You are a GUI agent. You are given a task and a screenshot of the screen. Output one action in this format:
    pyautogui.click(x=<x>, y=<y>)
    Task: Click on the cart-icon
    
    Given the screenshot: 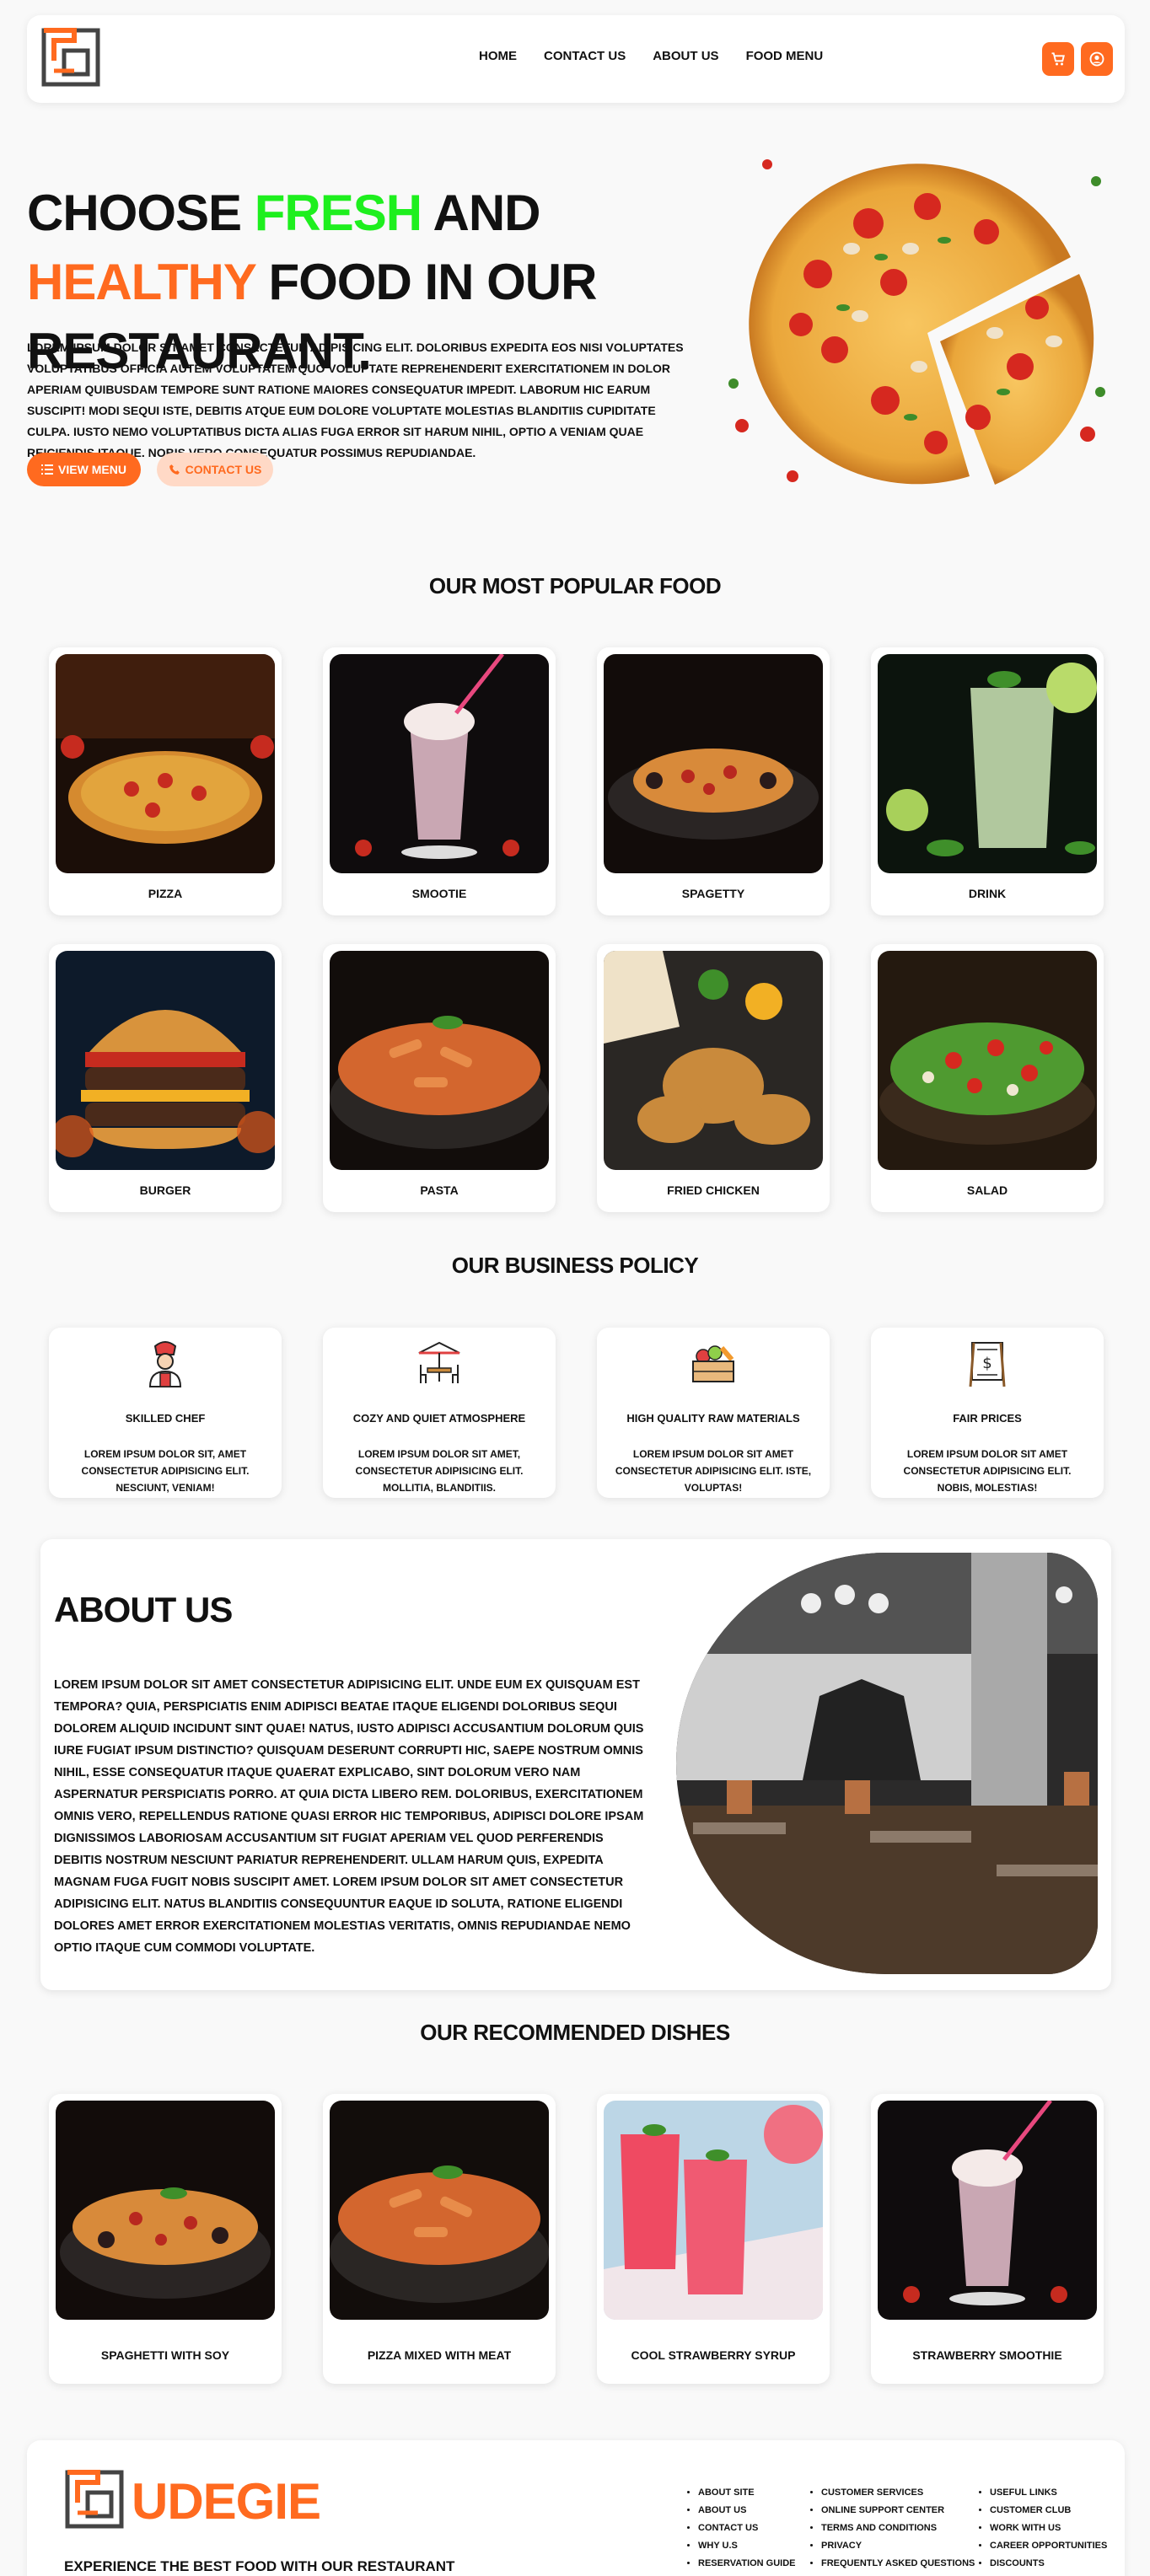 What is the action you would take?
    pyautogui.click(x=1058, y=59)
    